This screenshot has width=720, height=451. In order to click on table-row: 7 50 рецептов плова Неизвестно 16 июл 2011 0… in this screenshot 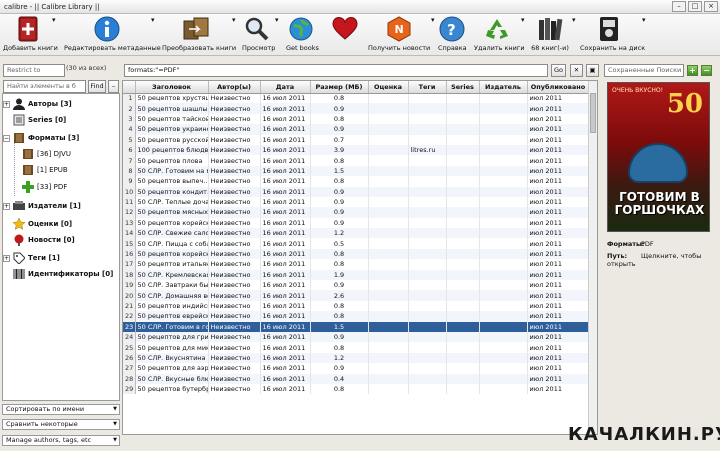, I will do `click(356, 160)`.